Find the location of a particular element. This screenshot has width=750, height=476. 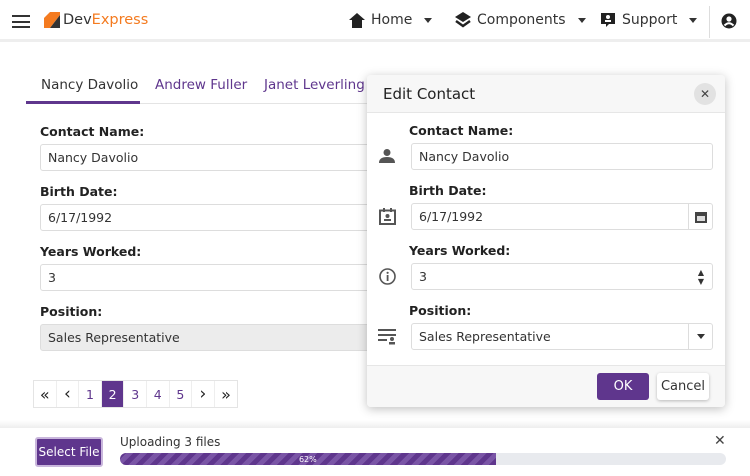

calendar-button is located at coordinates (700, 216).